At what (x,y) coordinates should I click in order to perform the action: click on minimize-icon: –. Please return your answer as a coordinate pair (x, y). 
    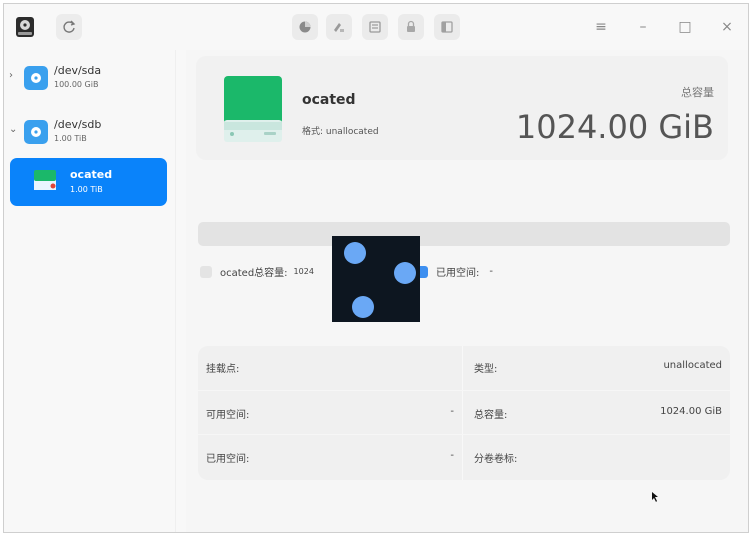
    Looking at the image, I should click on (643, 27).